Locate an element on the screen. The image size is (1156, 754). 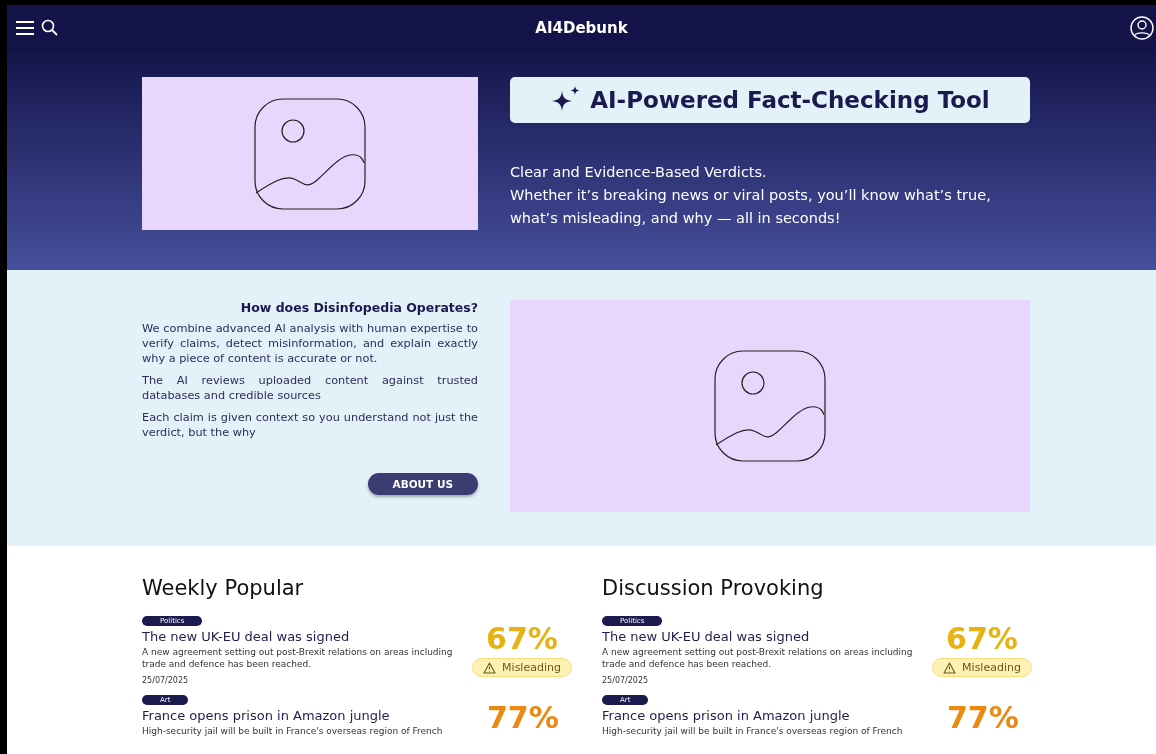
about-paragraph: We combine advanced AI analysis with human expertise to verify claims, detect misinformation, and explain exactly why a piece of content is accurate or not. is located at coordinates (310, 343).